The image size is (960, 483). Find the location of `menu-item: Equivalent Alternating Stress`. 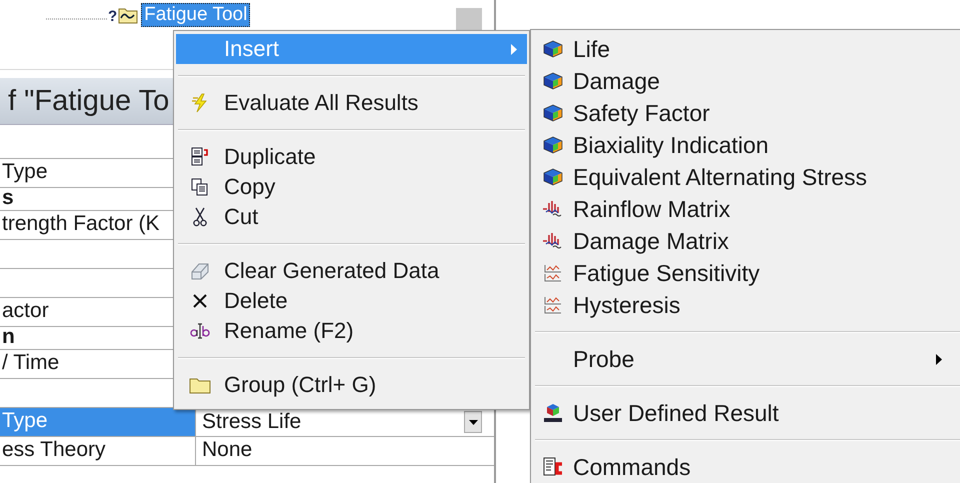

menu-item: Equivalent Alternating Stress is located at coordinates (746, 177).